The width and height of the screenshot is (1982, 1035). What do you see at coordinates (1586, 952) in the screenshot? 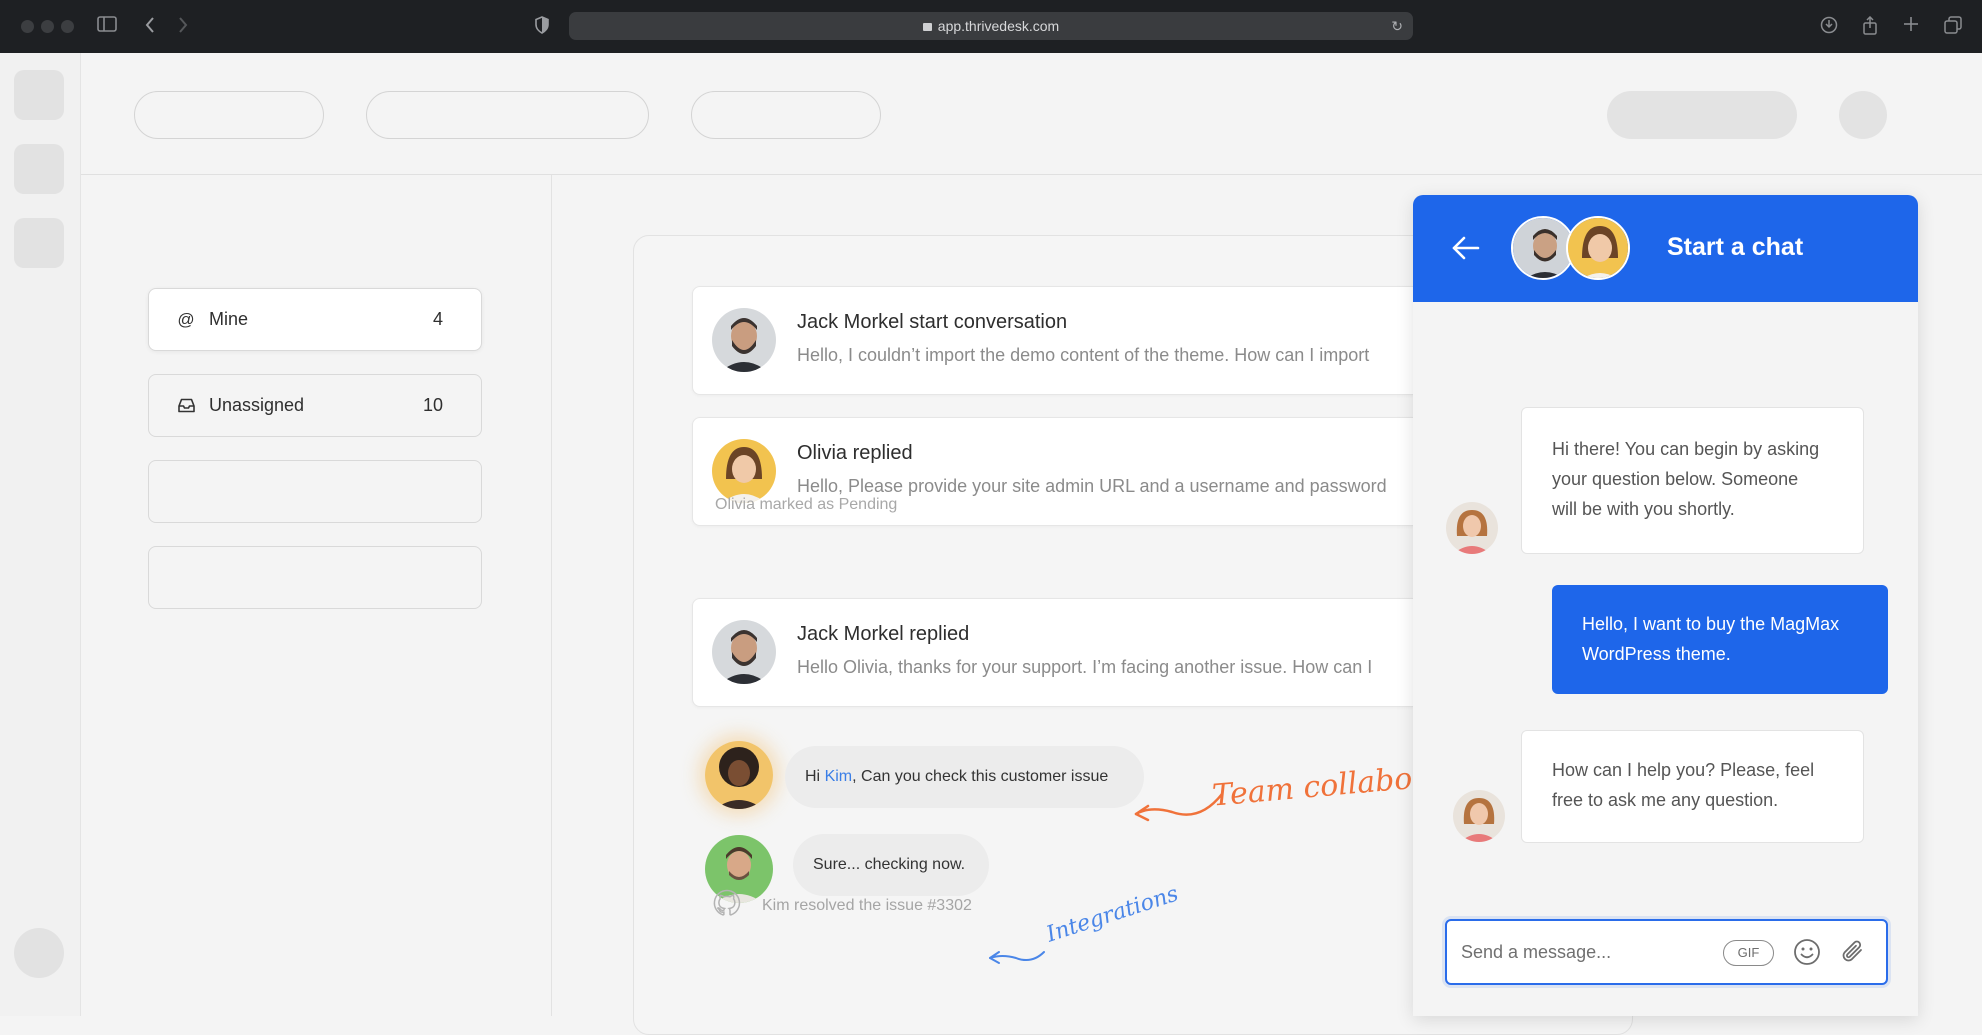
I see `message-input` at bounding box center [1586, 952].